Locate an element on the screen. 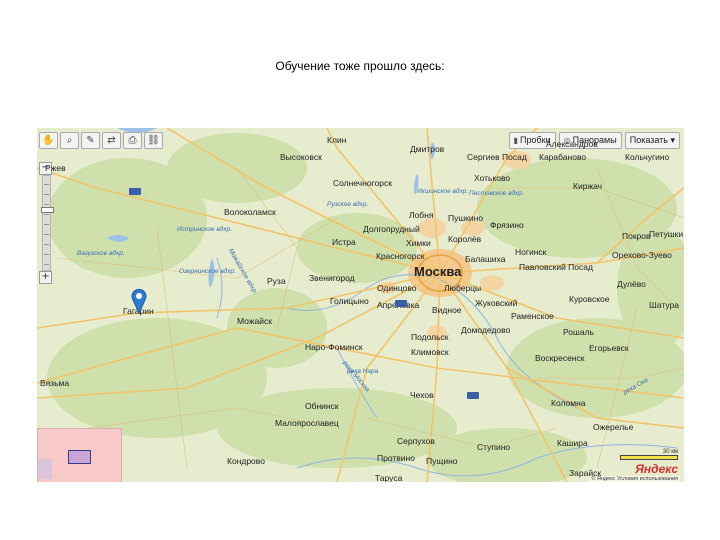 The image size is (720, 540). capital-label: Москва is located at coordinates (438, 271).